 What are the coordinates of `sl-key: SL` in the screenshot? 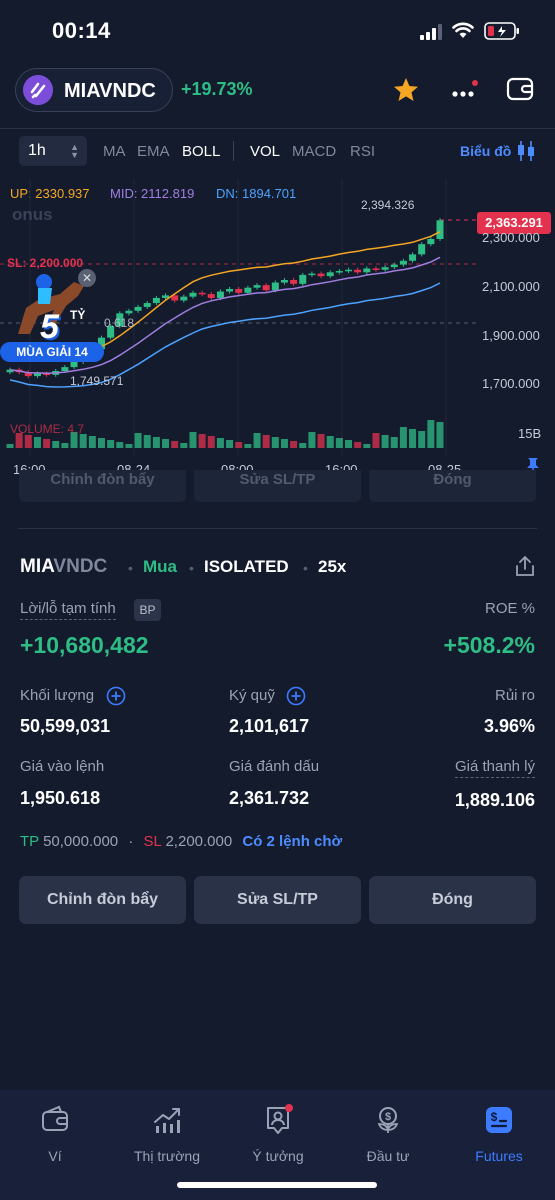 It's located at (152, 841).